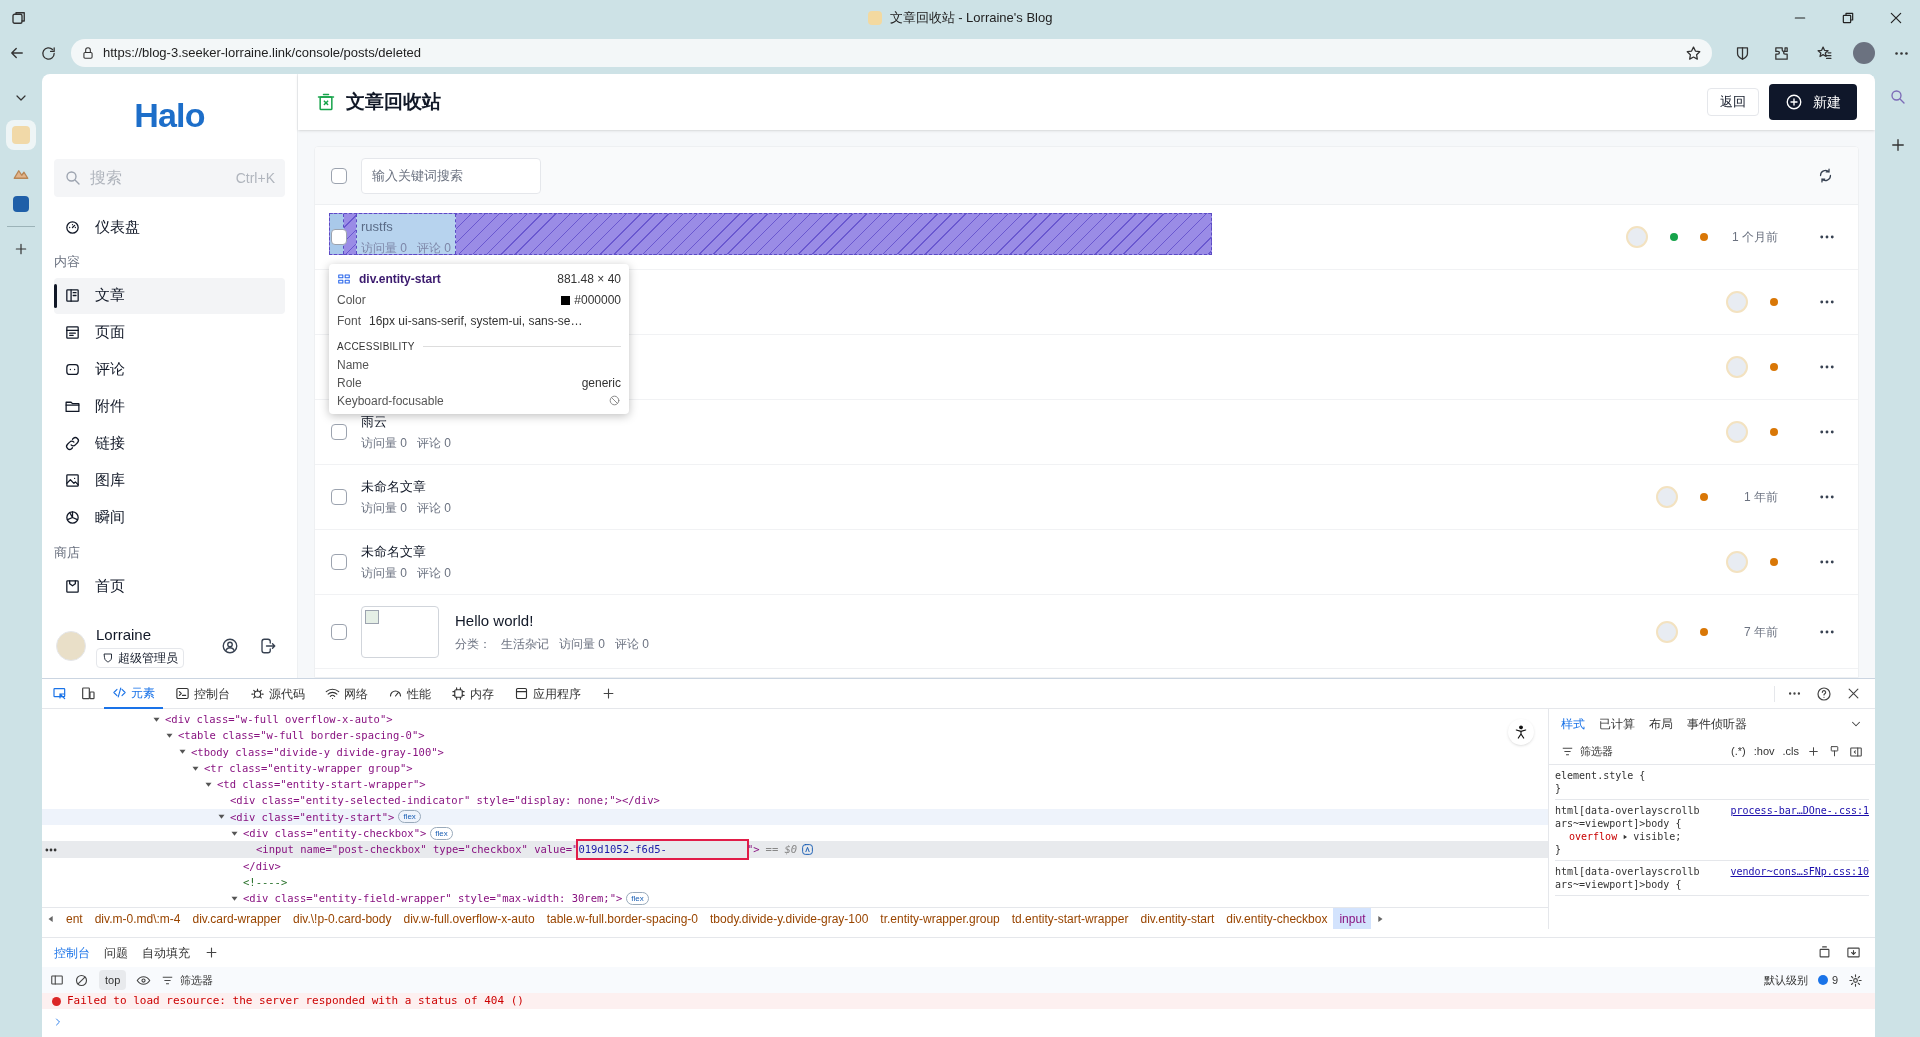 This screenshot has width=1920, height=1037. Describe the element at coordinates (72, 952) in the screenshot. I see `console-tab: 控制台` at that location.